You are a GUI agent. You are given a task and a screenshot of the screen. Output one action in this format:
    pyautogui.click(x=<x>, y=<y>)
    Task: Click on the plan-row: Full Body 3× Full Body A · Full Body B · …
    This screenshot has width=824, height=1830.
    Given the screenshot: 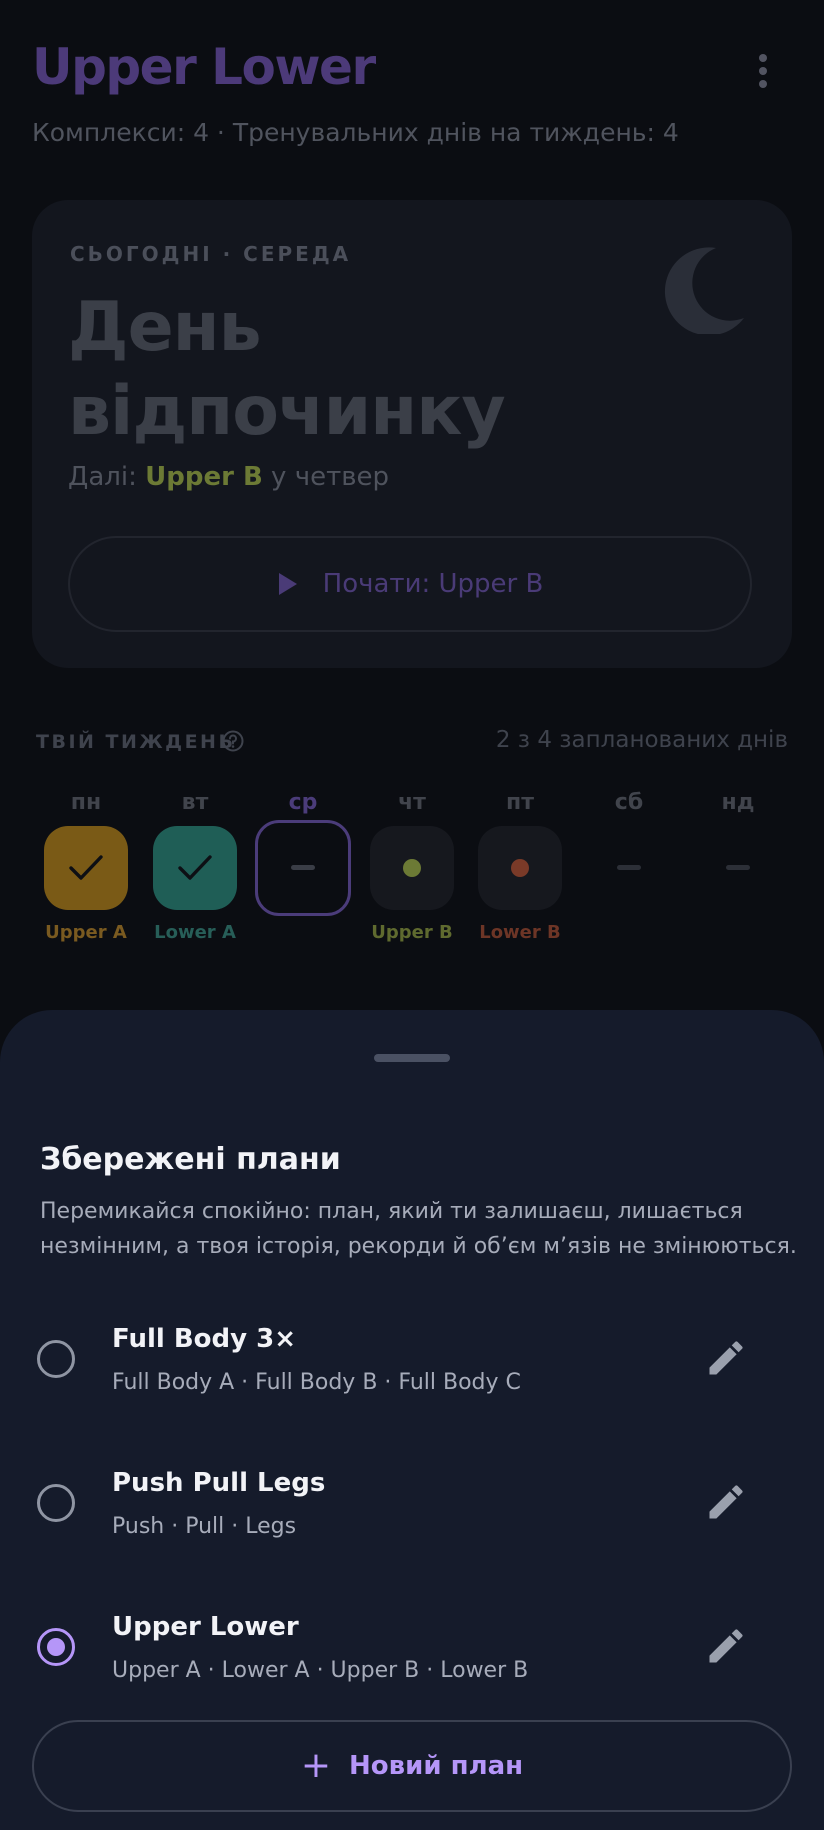 What is the action you would take?
    pyautogui.click(x=412, y=1365)
    